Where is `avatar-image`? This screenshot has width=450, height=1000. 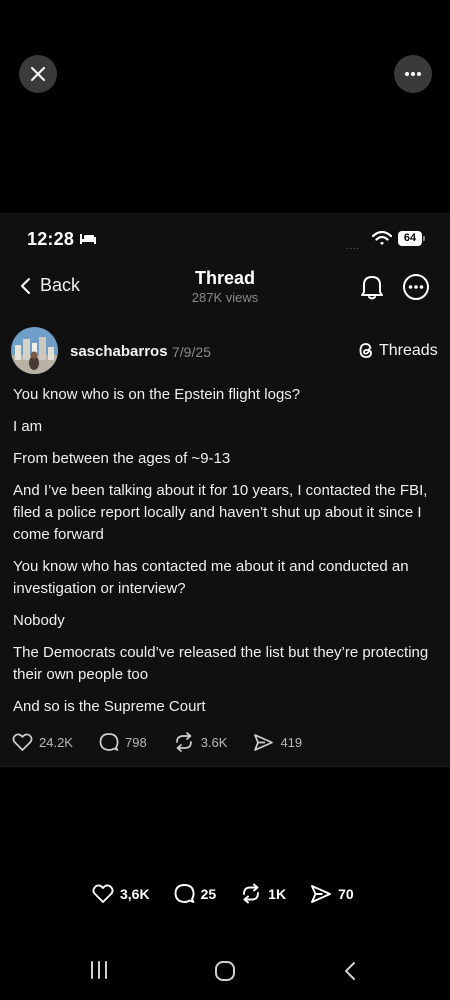
avatar-image is located at coordinates (34, 350).